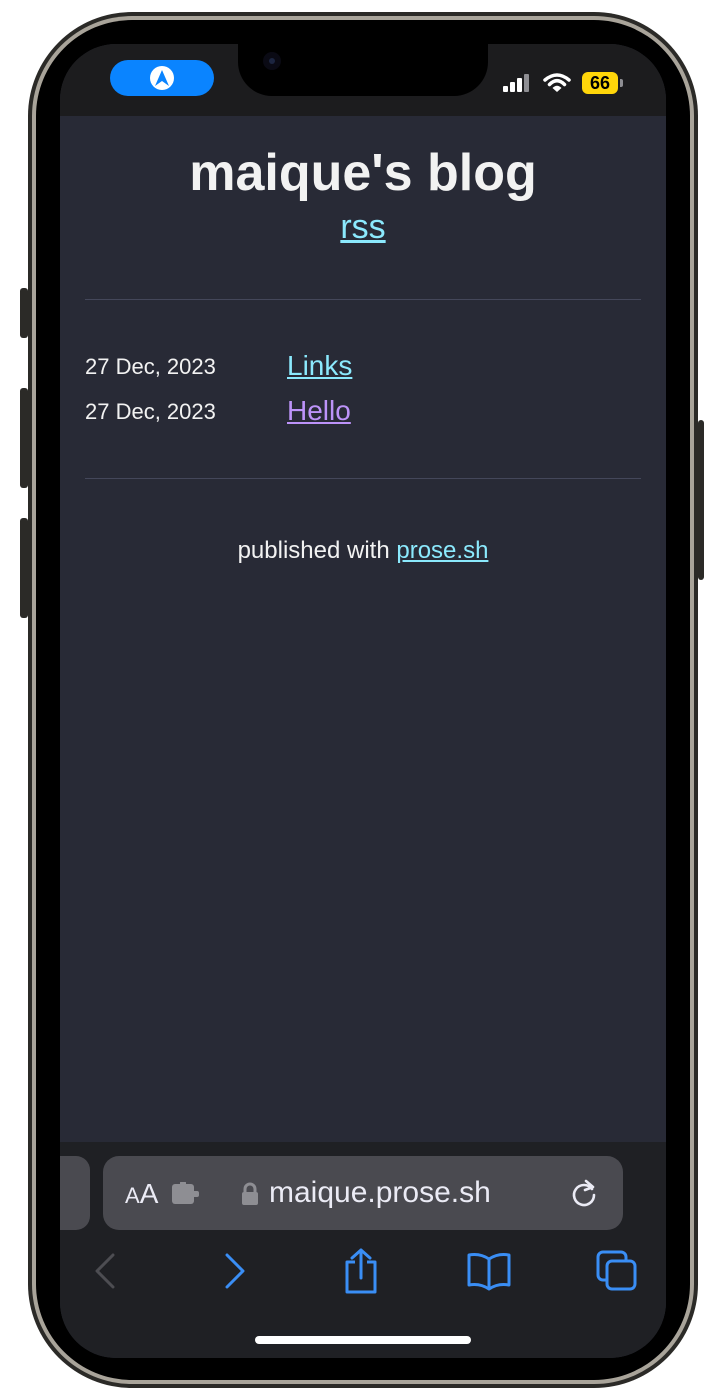 The image size is (726, 1400). What do you see at coordinates (584, 1193) in the screenshot?
I see `reload-icon` at bounding box center [584, 1193].